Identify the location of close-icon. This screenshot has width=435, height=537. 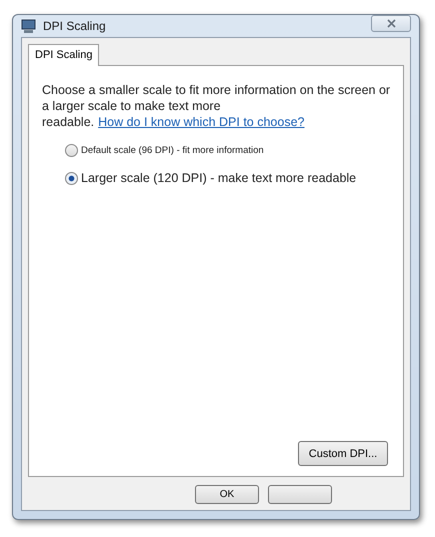
(391, 23).